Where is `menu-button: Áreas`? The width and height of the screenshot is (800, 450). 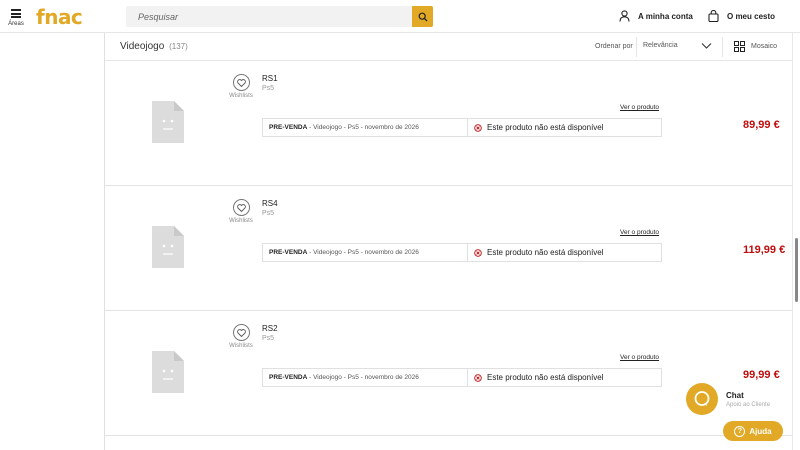
menu-button: Áreas is located at coordinates (16, 18).